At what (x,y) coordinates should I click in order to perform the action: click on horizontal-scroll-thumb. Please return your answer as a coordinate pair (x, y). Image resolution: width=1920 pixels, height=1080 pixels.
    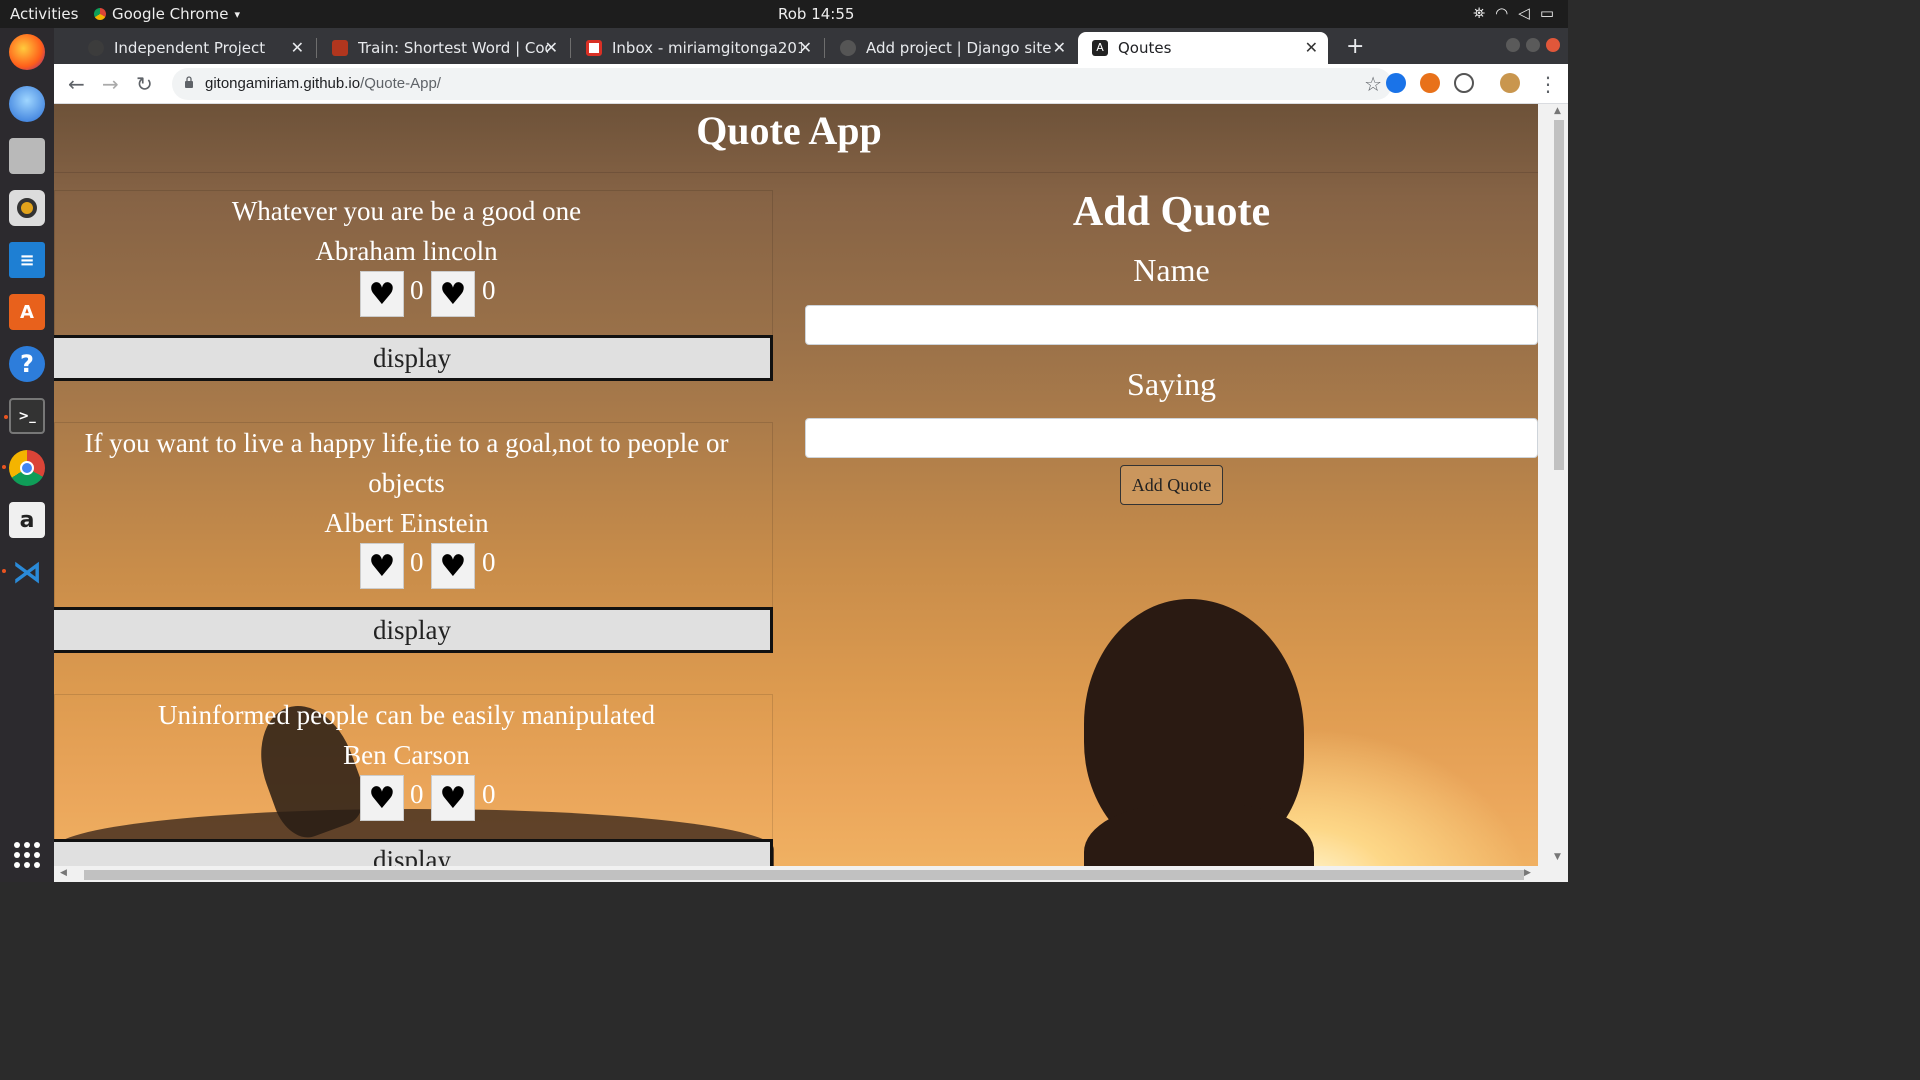
    Looking at the image, I should click on (804, 875).